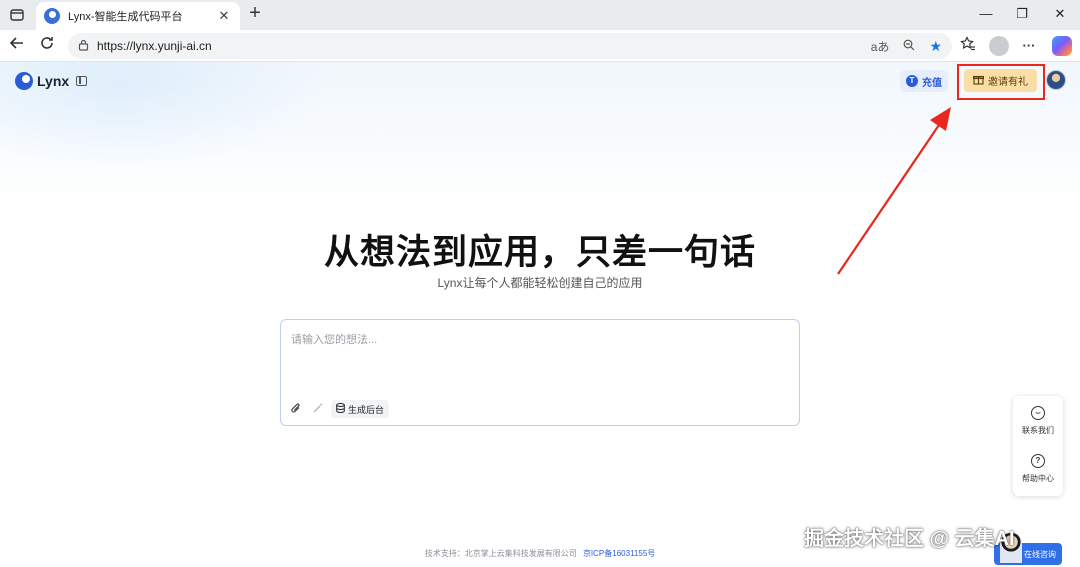 The width and height of the screenshot is (1080, 567). What do you see at coordinates (880, 46) in the screenshot?
I see `read-aloud-icon: aあ` at bounding box center [880, 46].